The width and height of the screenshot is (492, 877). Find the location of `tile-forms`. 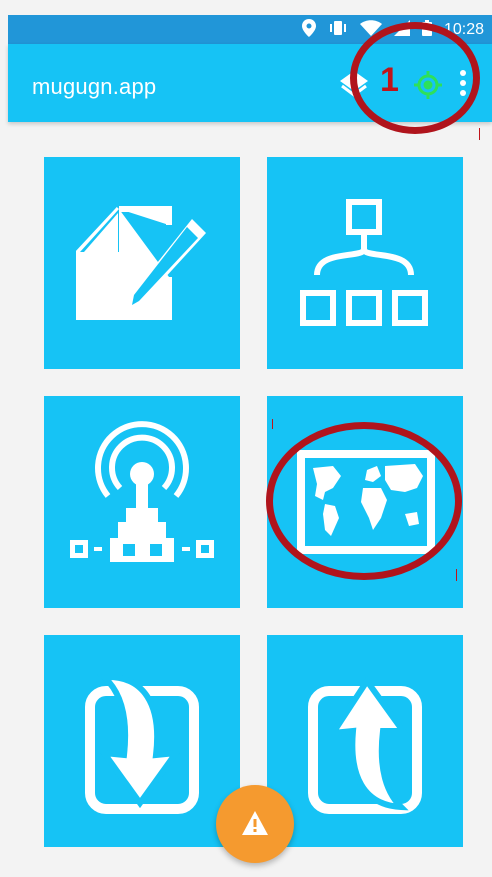

tile-forms is located at coordinates (365, 263).